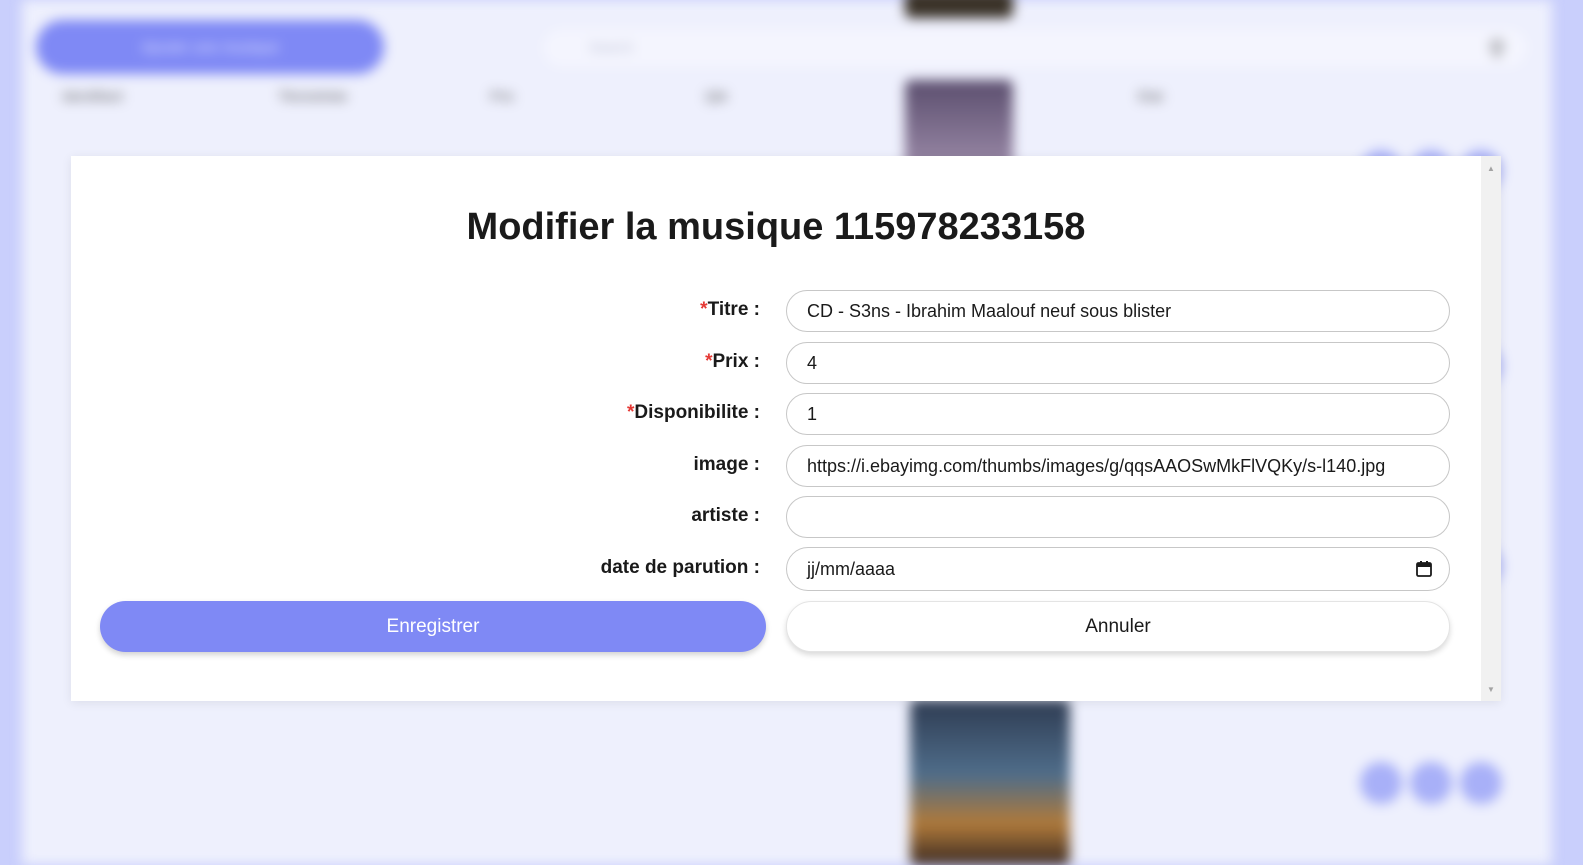 The width and height of the screenshot is (1583, 865). I want to click on calendar-icon, so click(1424, 569).